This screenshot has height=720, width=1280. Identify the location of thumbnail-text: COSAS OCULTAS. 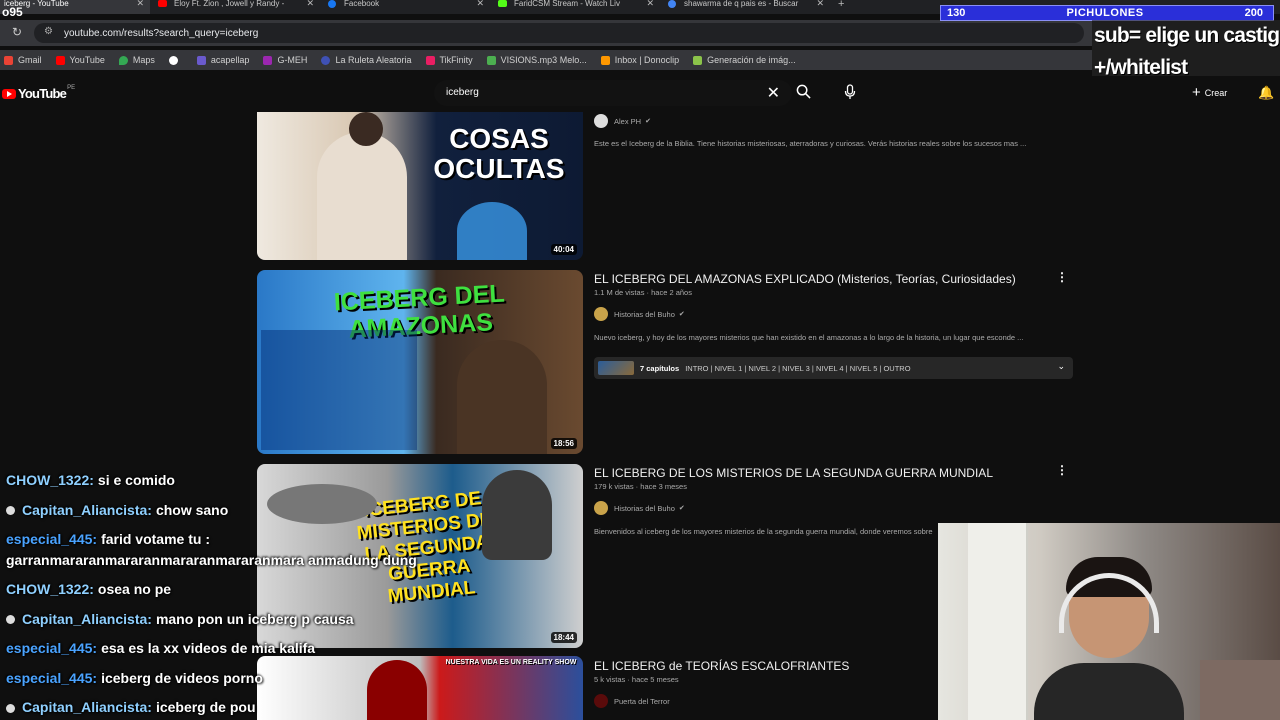
(499, 153).